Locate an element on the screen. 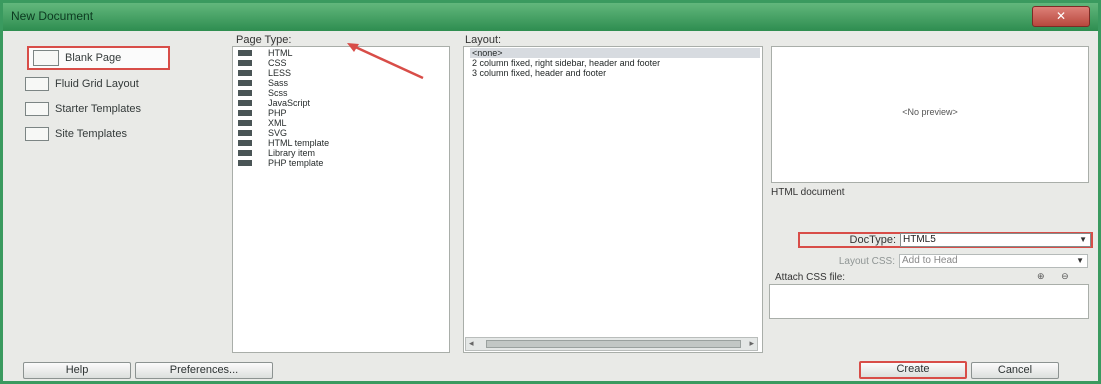 Image resolution: width=1101 pixels, height=384 pixels. scroll-left-icon: ◂ is located at coordinates (471, 343).